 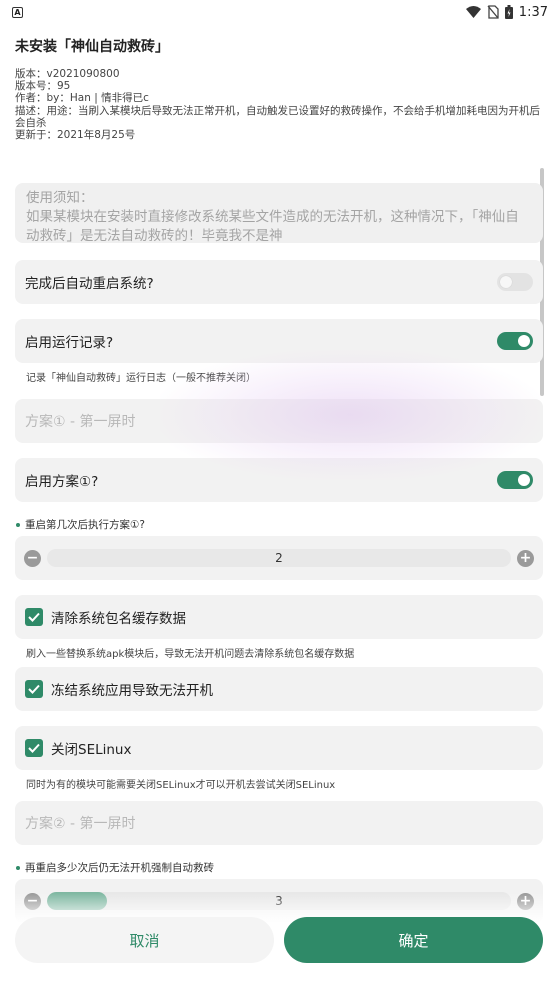 What do you see at coordinates (279, 689) in the screenshot?
I see `freeze-option: 冻结系统应用导致无法开机` at bounding box center [279, 689].